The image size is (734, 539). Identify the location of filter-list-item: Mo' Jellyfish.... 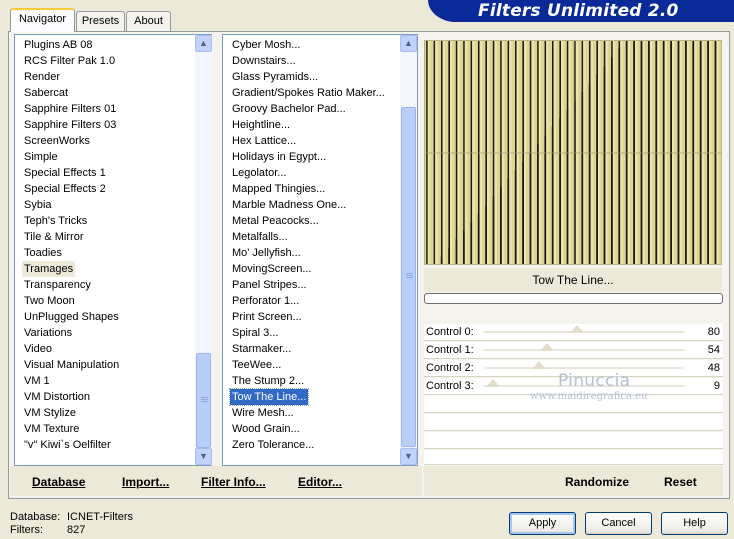
(266, 253).